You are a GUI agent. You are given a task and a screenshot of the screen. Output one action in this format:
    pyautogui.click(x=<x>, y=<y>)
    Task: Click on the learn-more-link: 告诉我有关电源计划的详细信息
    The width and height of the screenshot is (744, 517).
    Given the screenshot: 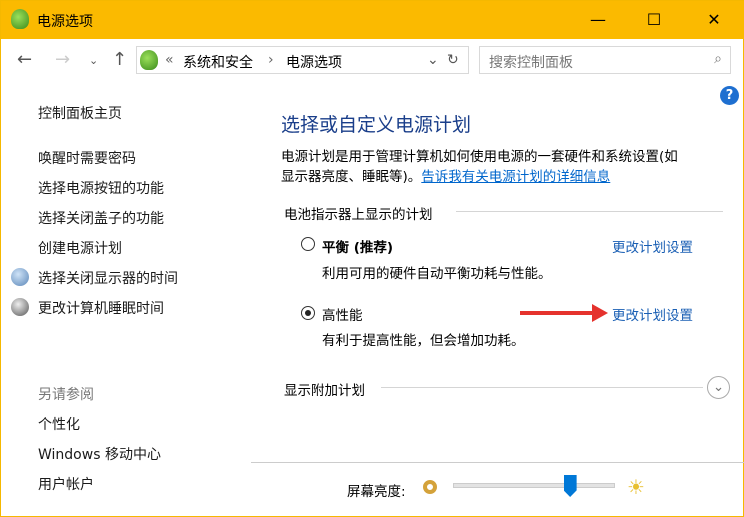 What is the action you would take?
    pyautogui.click(x=515, y=177)
    